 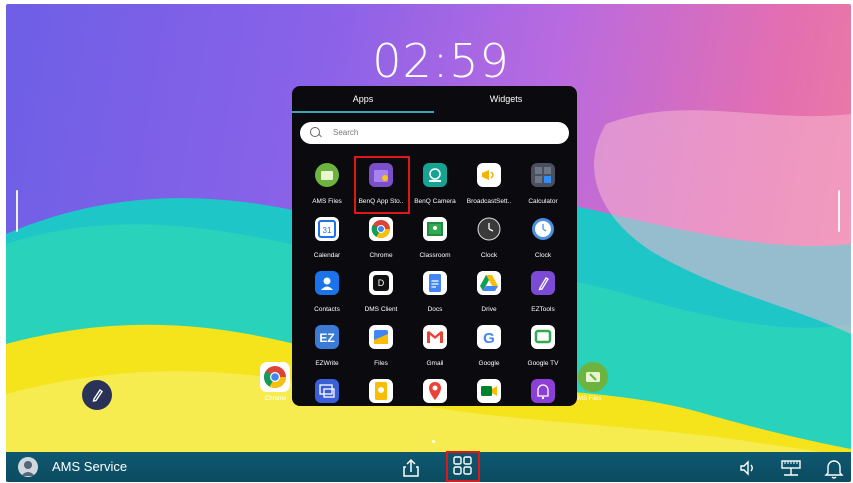 What do you see at coordinates (382, 185) in the screenshot?
I see `highlight-benq-app-store` at bounding box center [382, 185].